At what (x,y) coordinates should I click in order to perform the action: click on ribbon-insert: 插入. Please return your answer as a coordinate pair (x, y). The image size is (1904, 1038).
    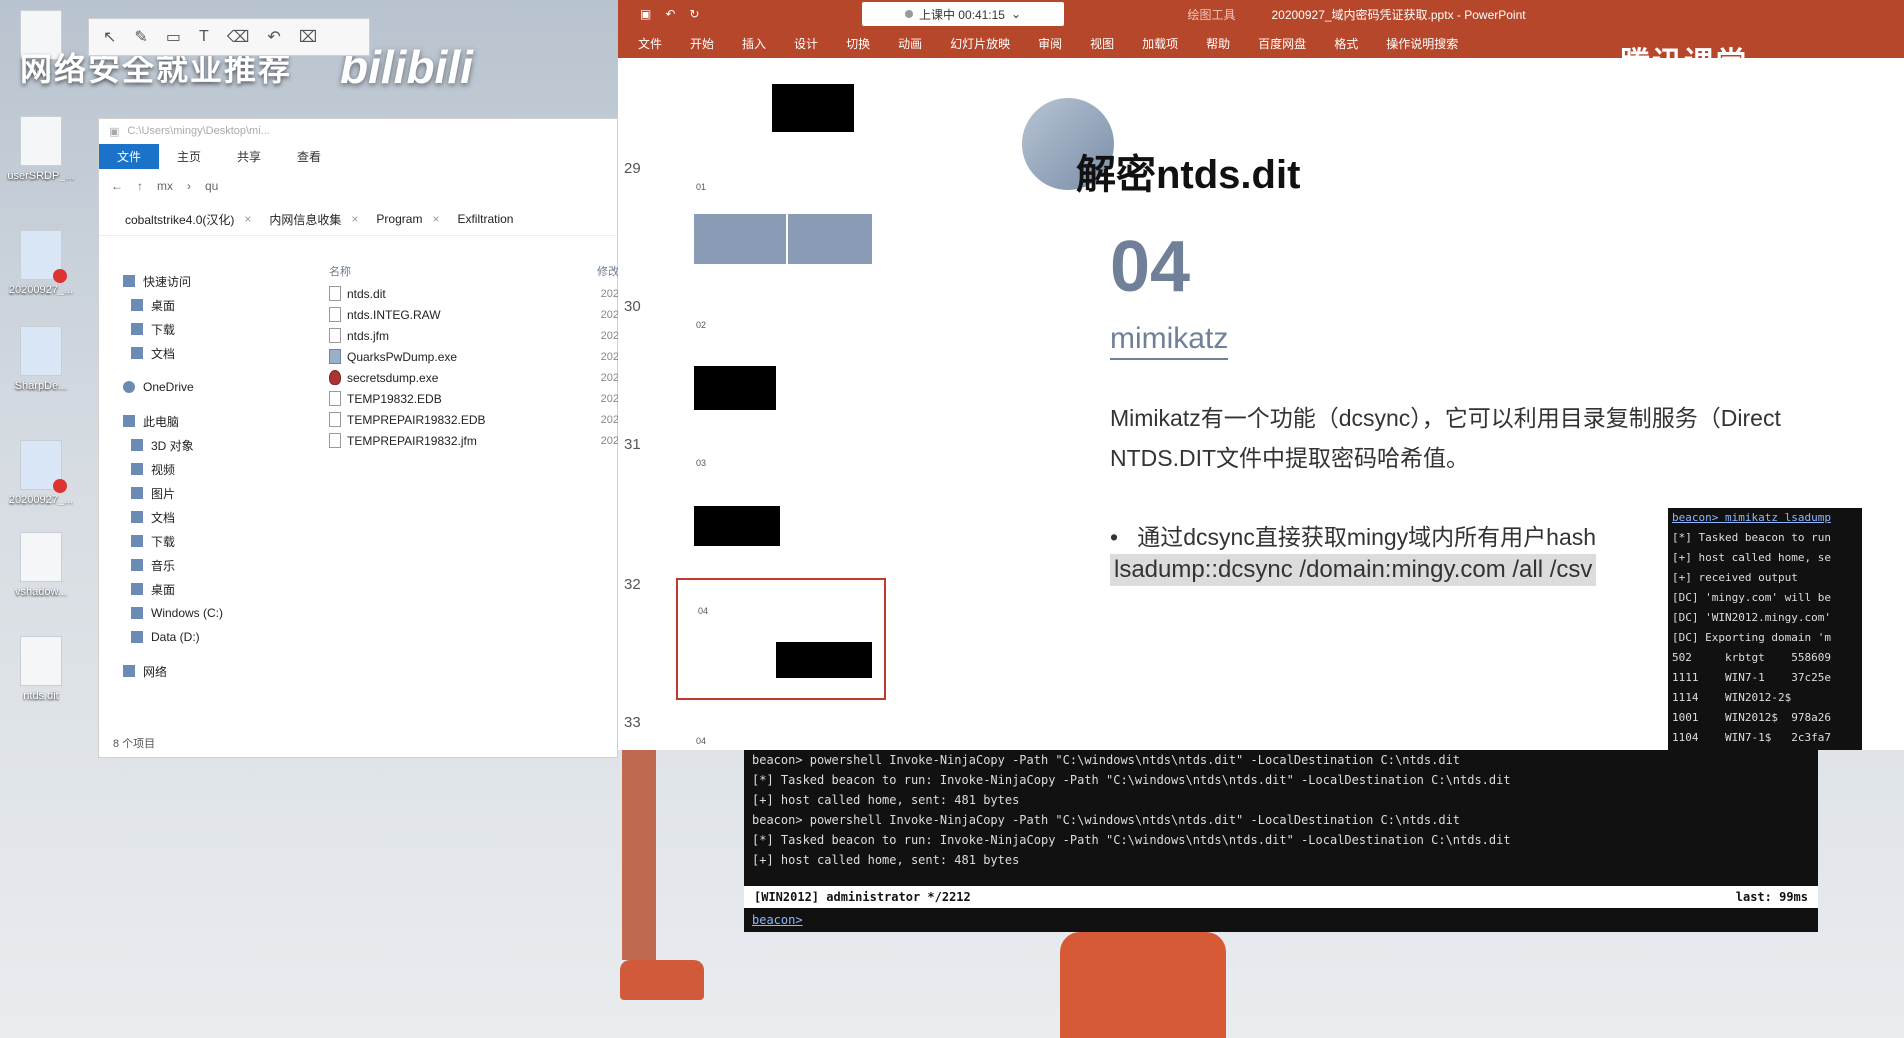
    Looking at the image, I should click on (754, 43).